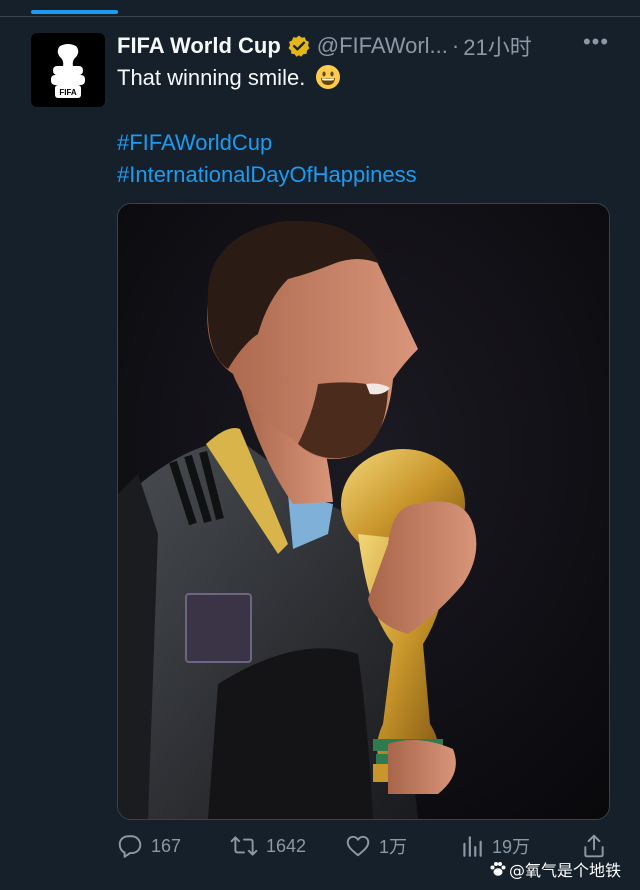 This screenshot has width=640, height=890. Describe the element at coordinates (74, 12) in the screenshot. I see `active-tab-indicator` at that location.